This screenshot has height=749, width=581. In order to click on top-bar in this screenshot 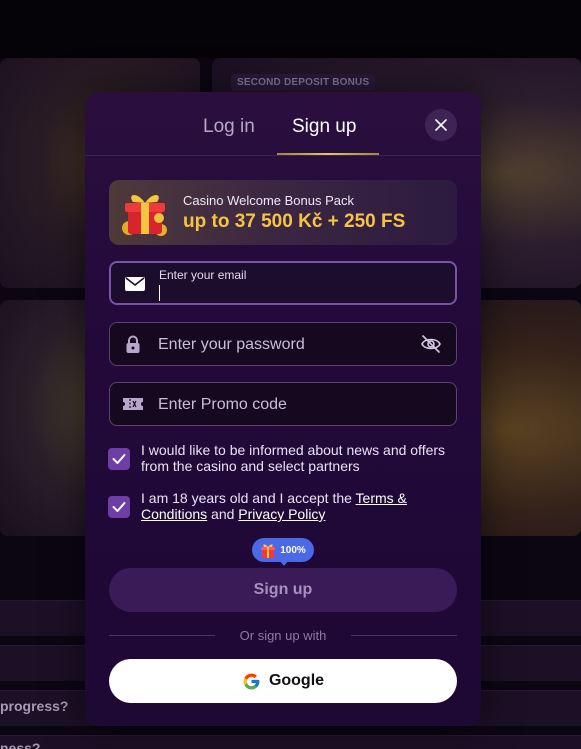, I will do `click(290, 29)`.